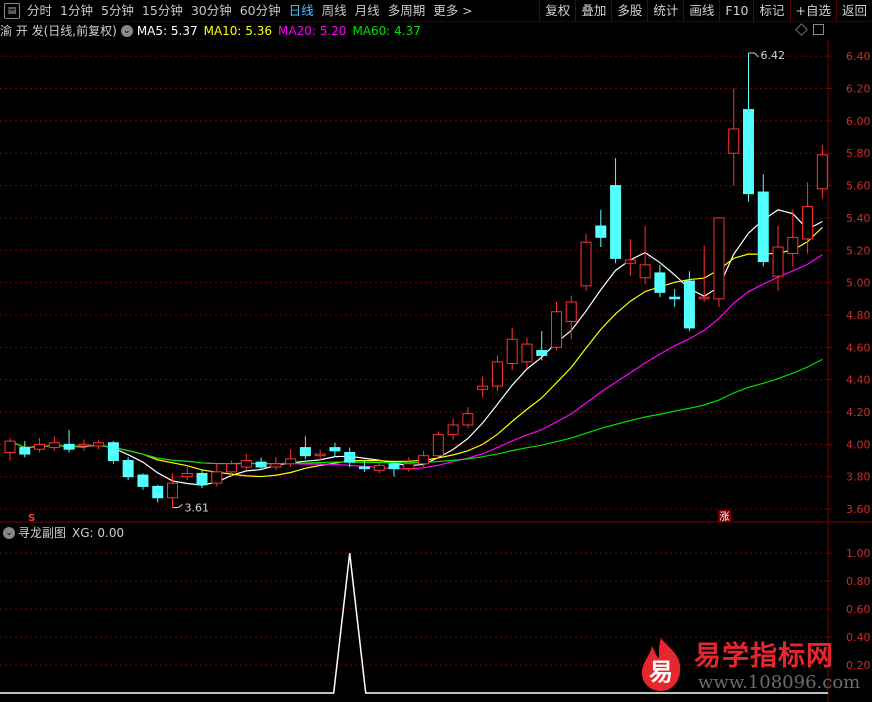 This screenshot has width=872, height=702. I want to click on period-tab: 更多 >, so click(452, 11).